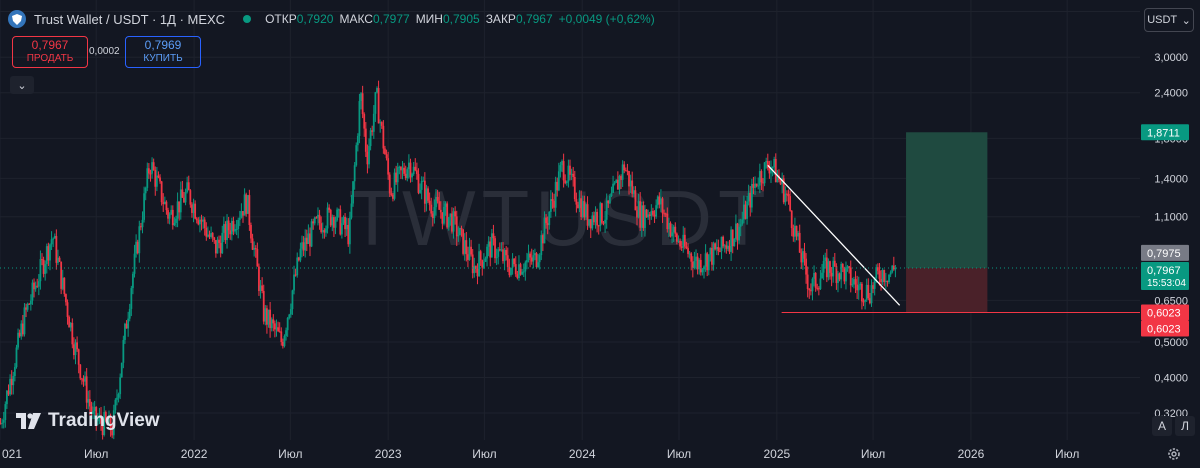 This screenshot has width=1200, height=468. I want to click on auto-scale-button: A, so click(1162, 426).